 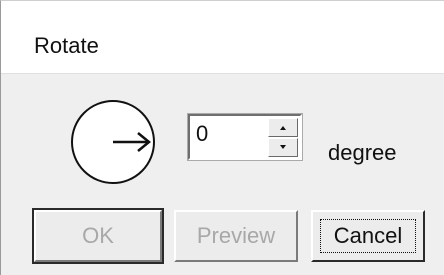 What do you see at coordinates (98, 236) in the screenshot?
I see `ok-button: OK` at bounding box center [98, 236].